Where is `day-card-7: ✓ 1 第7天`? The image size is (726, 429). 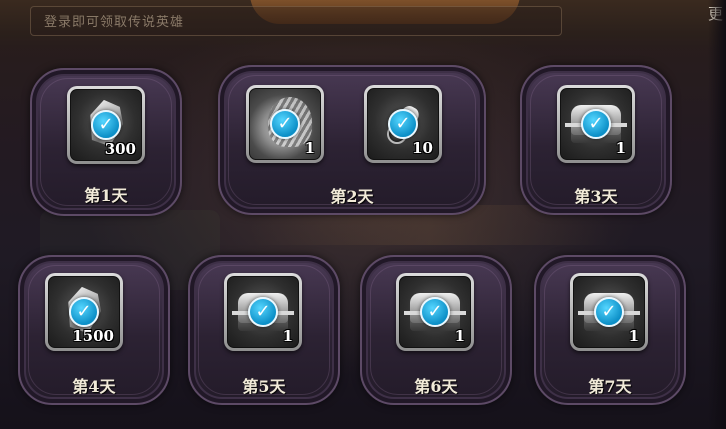 day-card-7: ✓ 1 第7天 is located at coordinates (610, 330).